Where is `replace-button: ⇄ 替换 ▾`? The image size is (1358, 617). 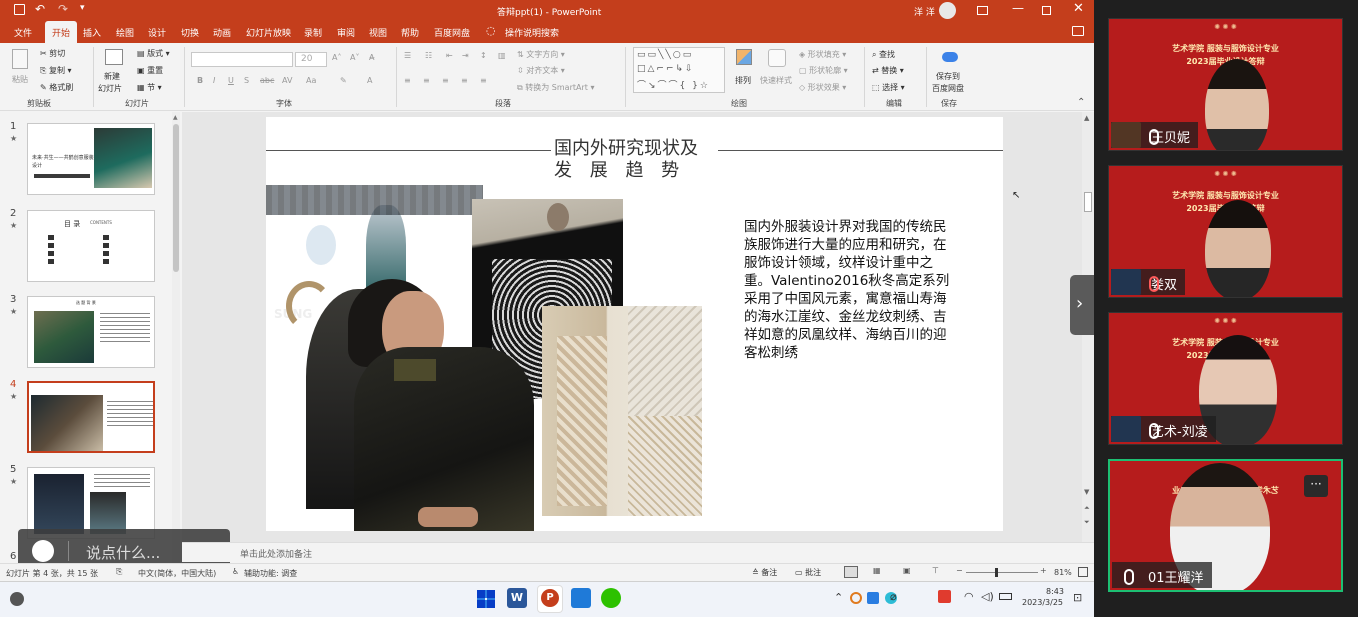
replace-button: ⇄ 替换 ▾ is located at coordinates (888, 70).